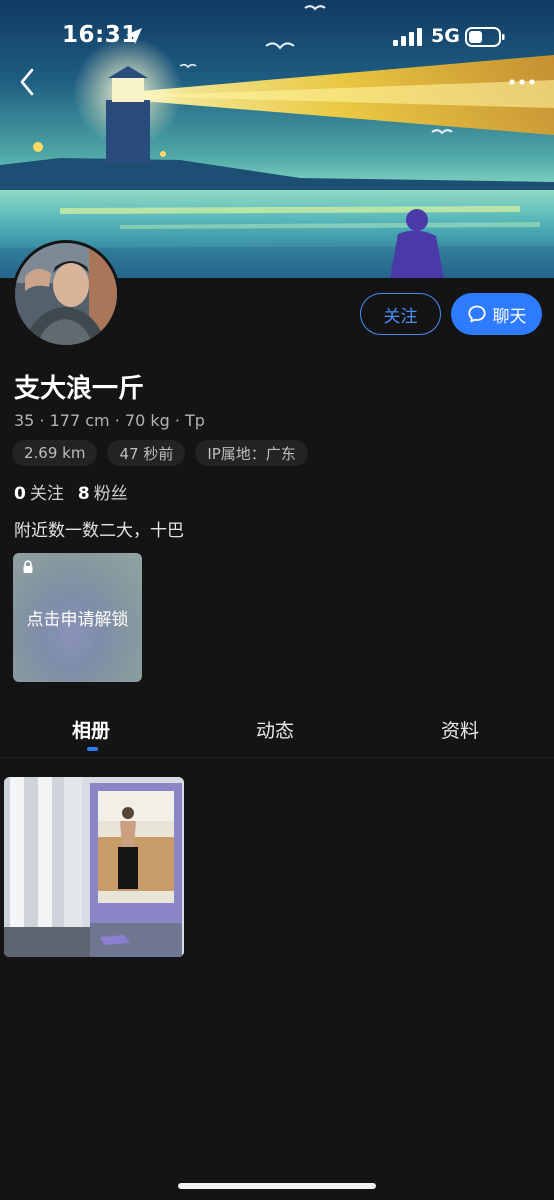 The width and height of the screenshot is (554, 1200). What do you see at coordinates (509, 316) in the screenshot?
I see `chat-button-label: 聊天` at bounding box center [509, 316].